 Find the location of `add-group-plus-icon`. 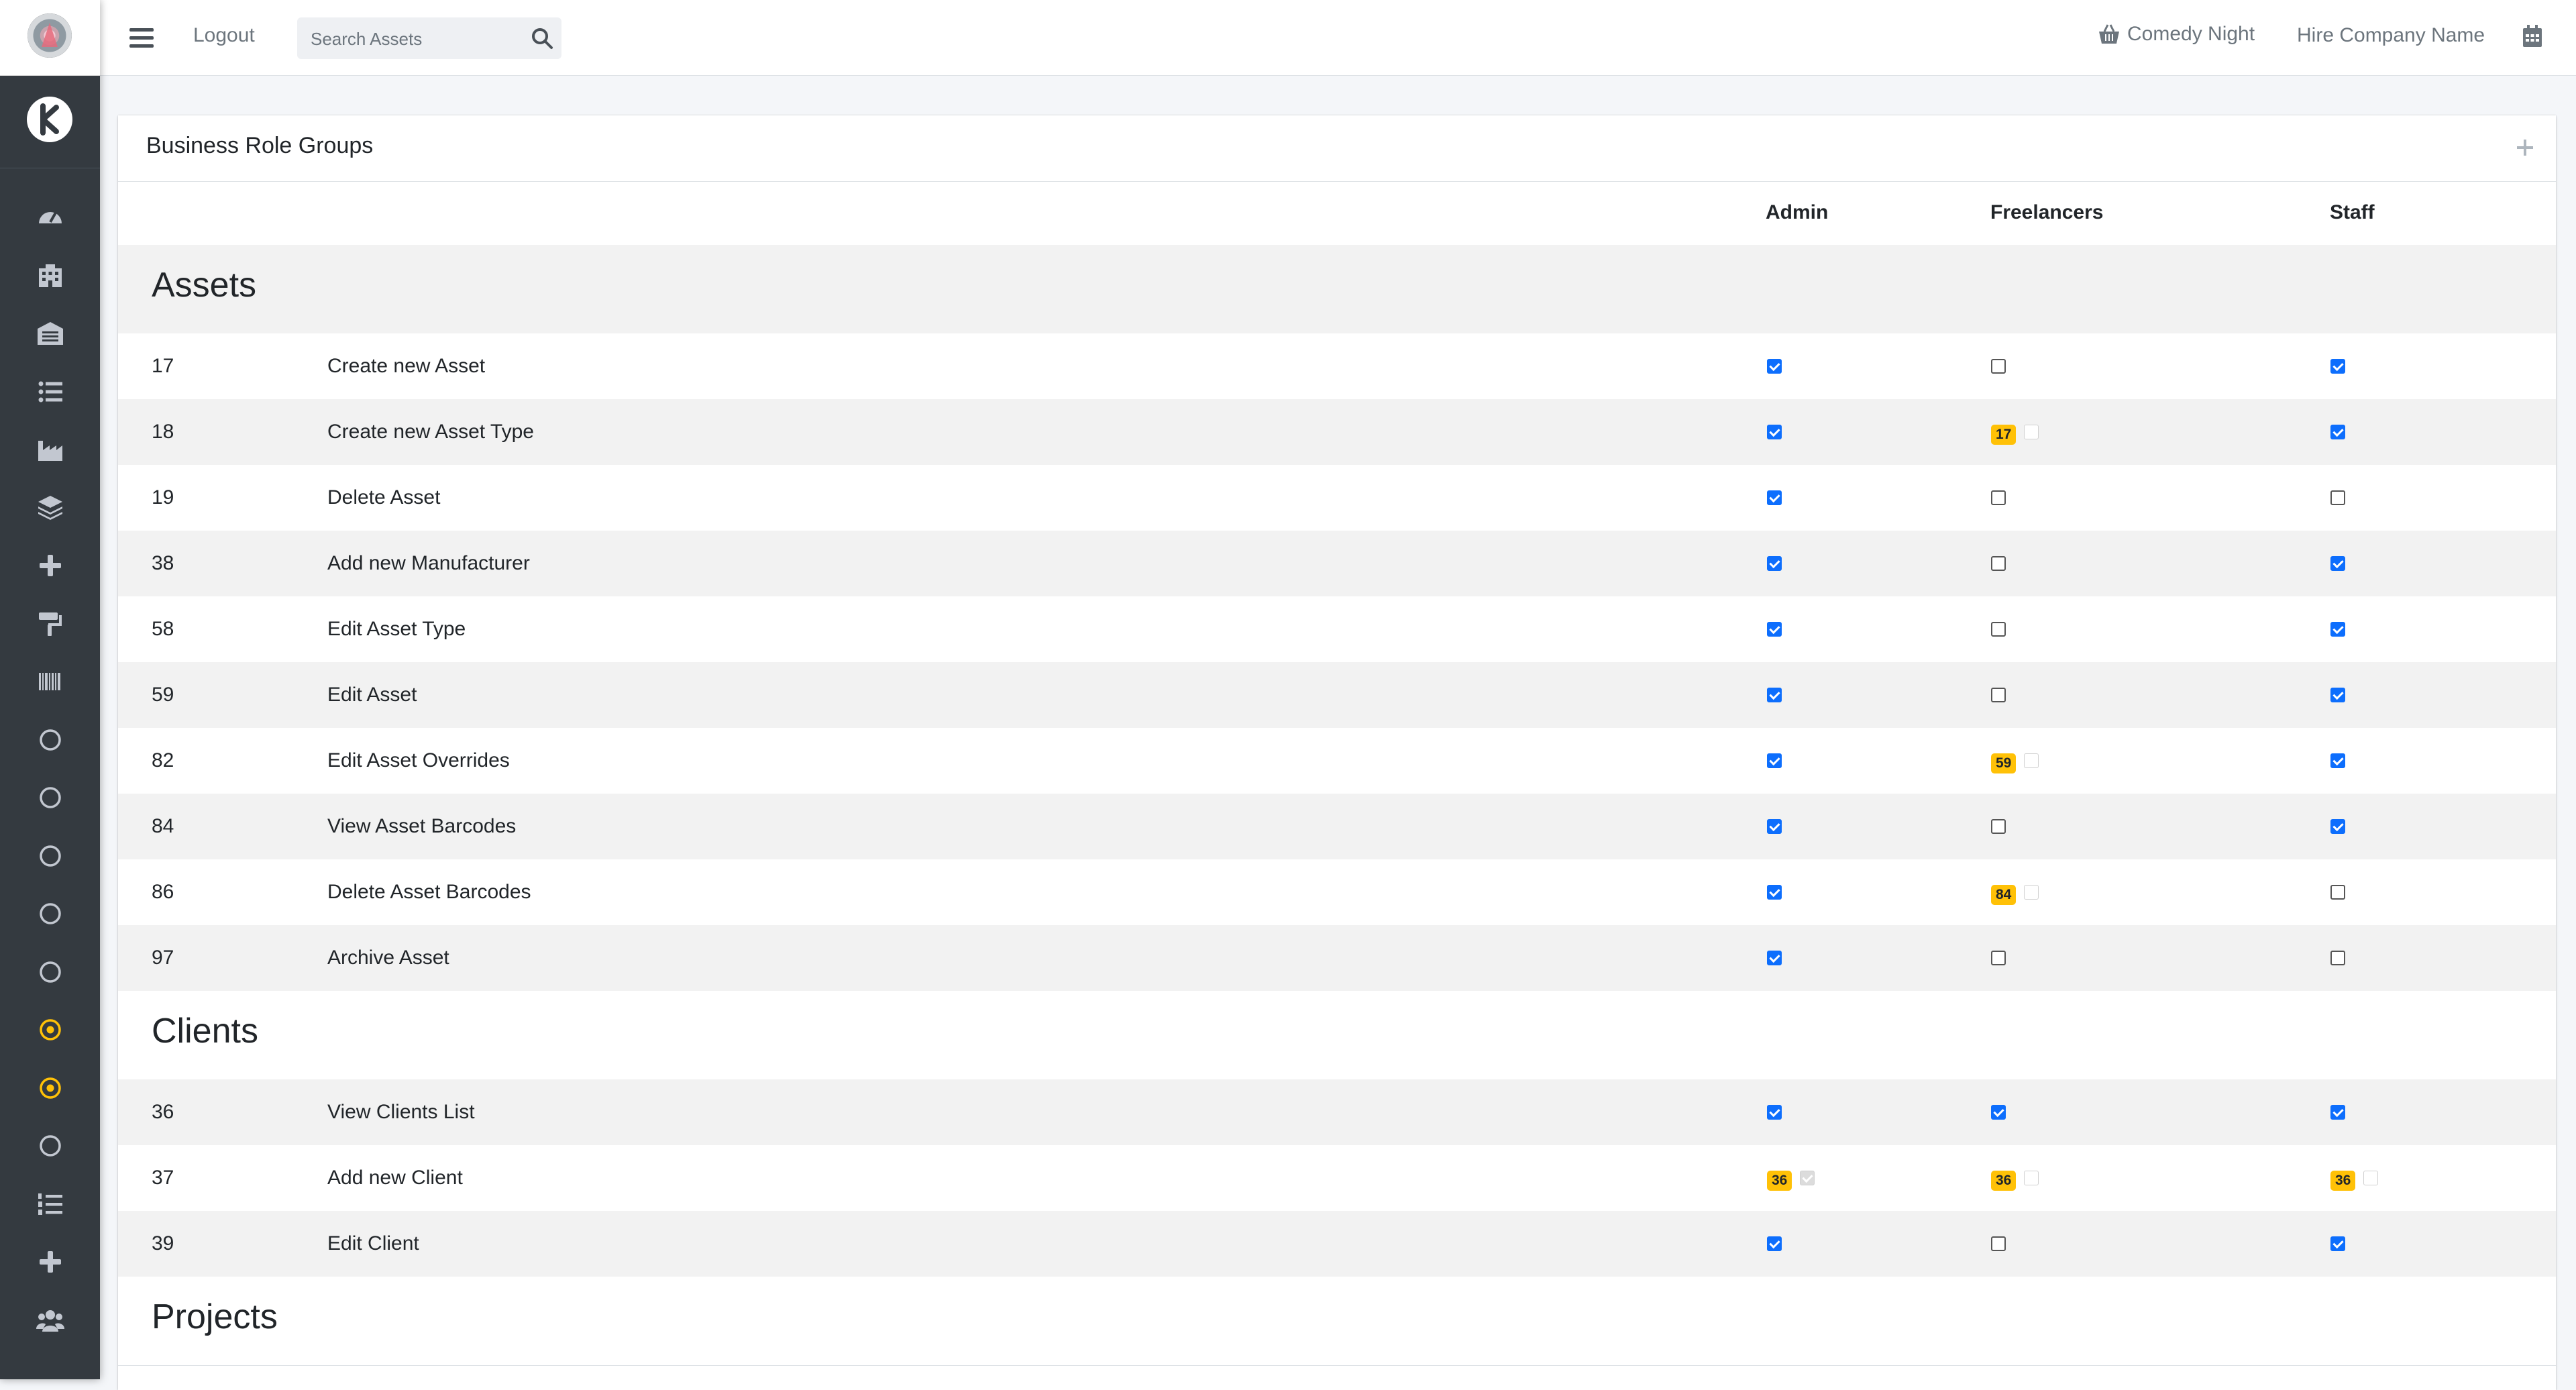

add-group-plus-icon is located at coordinates (2525, 148).